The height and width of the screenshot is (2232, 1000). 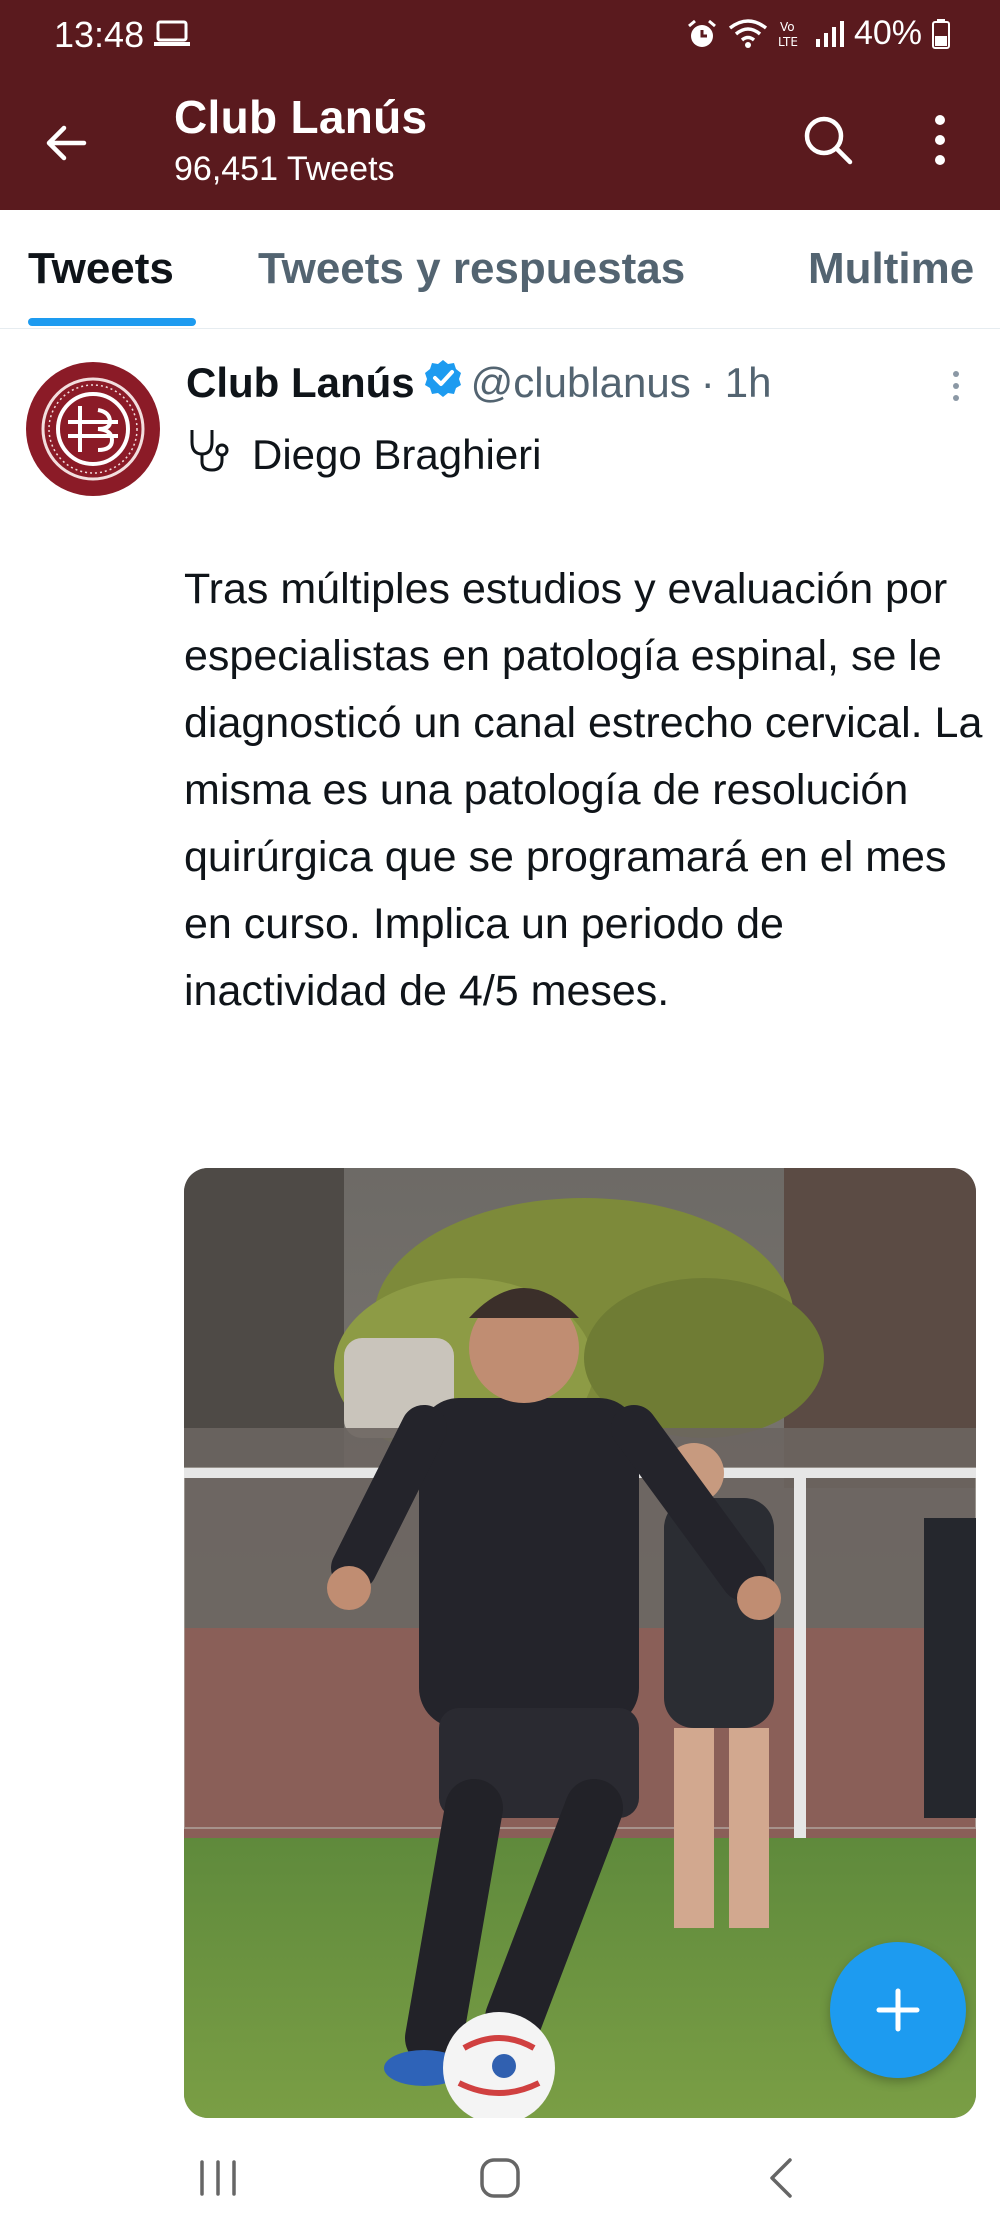 I want to click on signal-icon, so click(x=829, y=34).